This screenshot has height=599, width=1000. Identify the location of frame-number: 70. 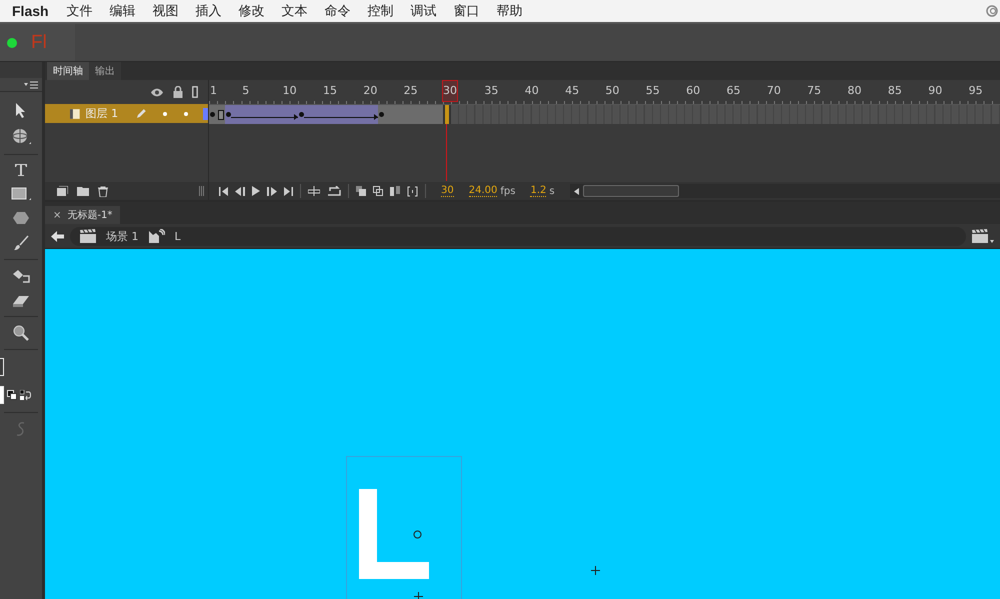
(773, 90).